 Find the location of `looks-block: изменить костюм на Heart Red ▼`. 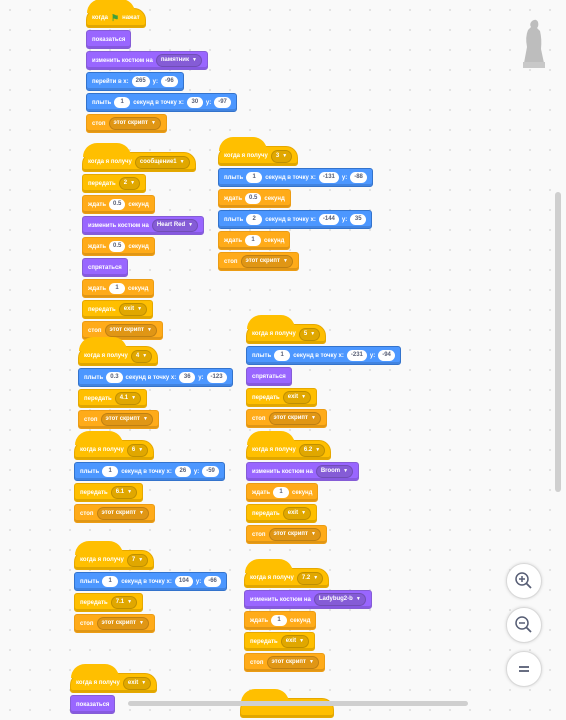

looks-block: изменить костюм на Heart Red ▼ is located at coordinates (143, 225).